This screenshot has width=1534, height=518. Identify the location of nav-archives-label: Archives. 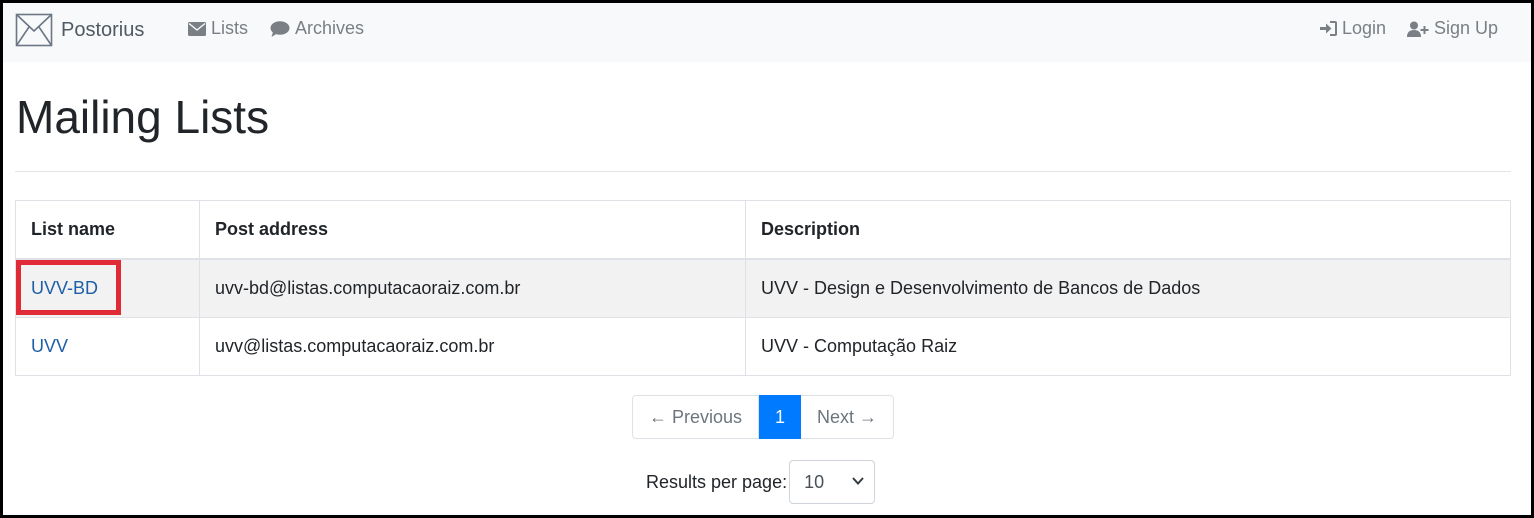
(330, 28).